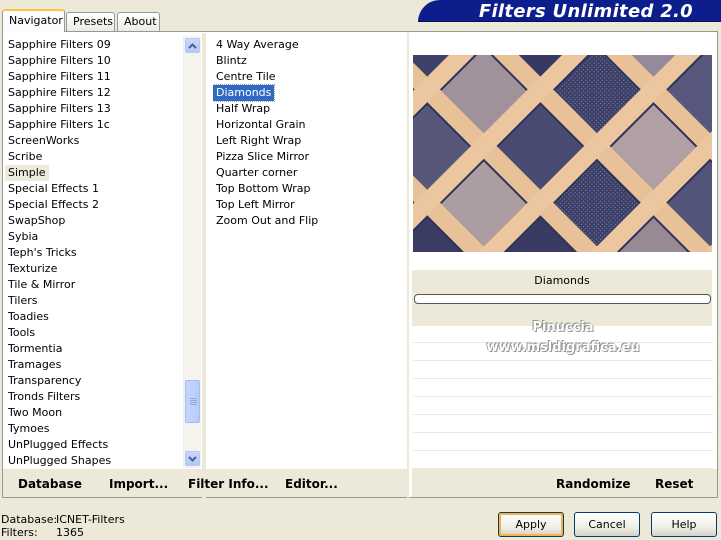 Image resolution: width=721 pixels, height=540 pixels. I want to click on filters-count: 1365, so click(70, 532).